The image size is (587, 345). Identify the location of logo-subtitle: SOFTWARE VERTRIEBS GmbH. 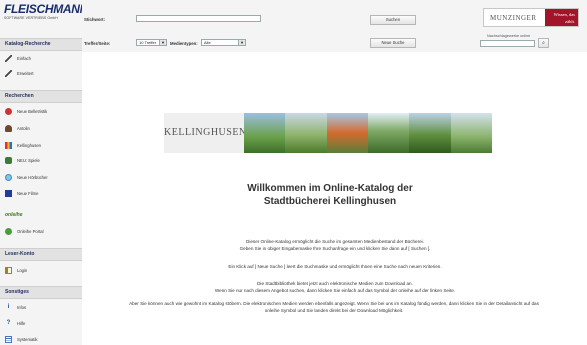
(31, 18).